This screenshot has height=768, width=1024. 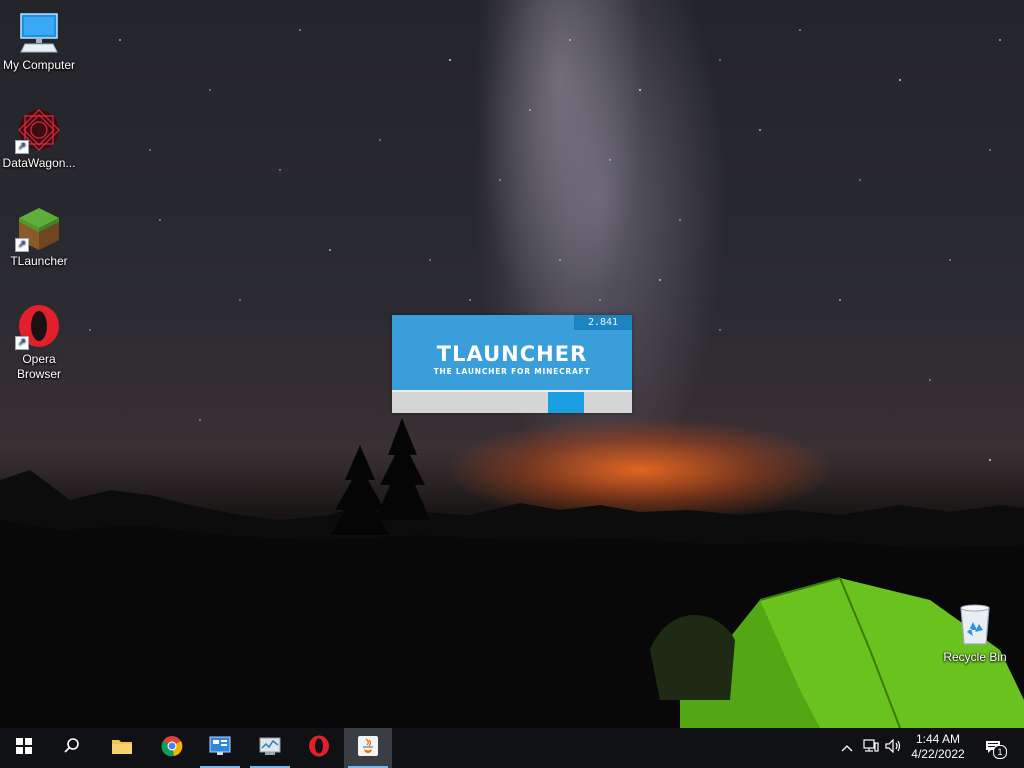 I want to click on computer-monitor-icon, so click(x=39, y=32).